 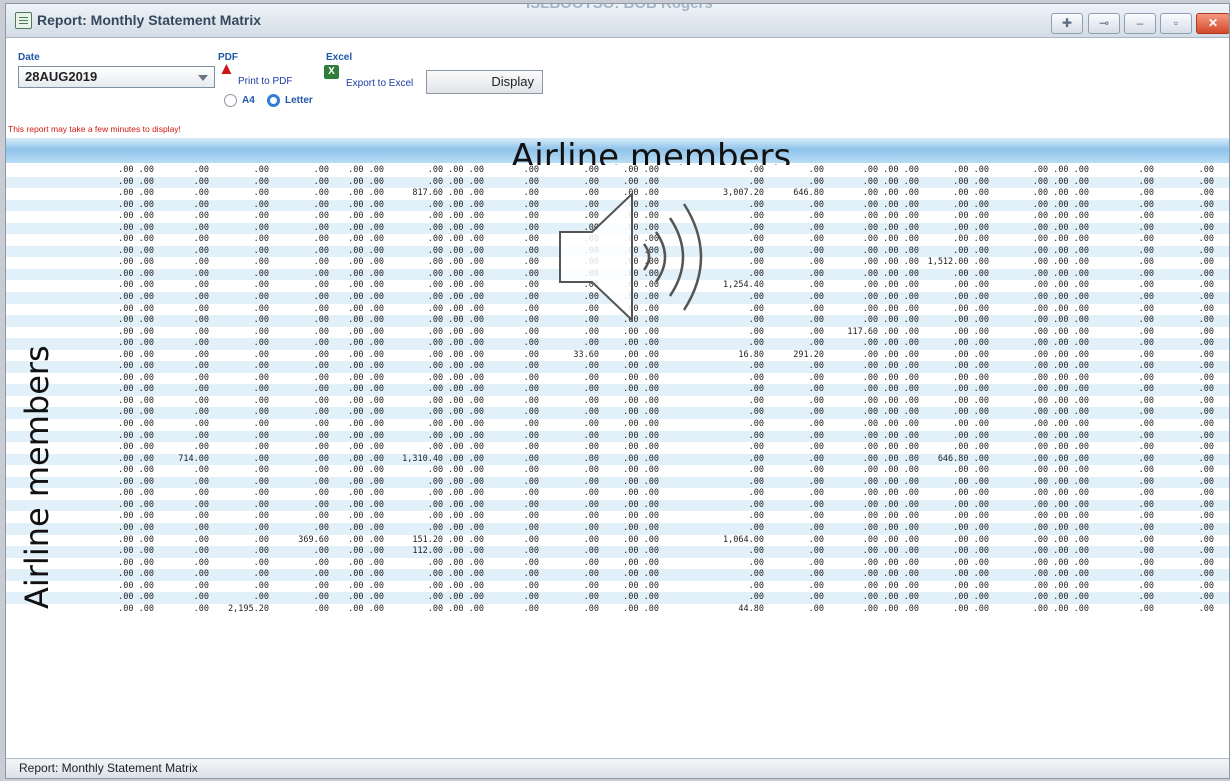 What do you see at coordinates (448, 193) in the screenshot?
I see `table-cell: 817.60 .00 .00` at bounding box center [448, 193].